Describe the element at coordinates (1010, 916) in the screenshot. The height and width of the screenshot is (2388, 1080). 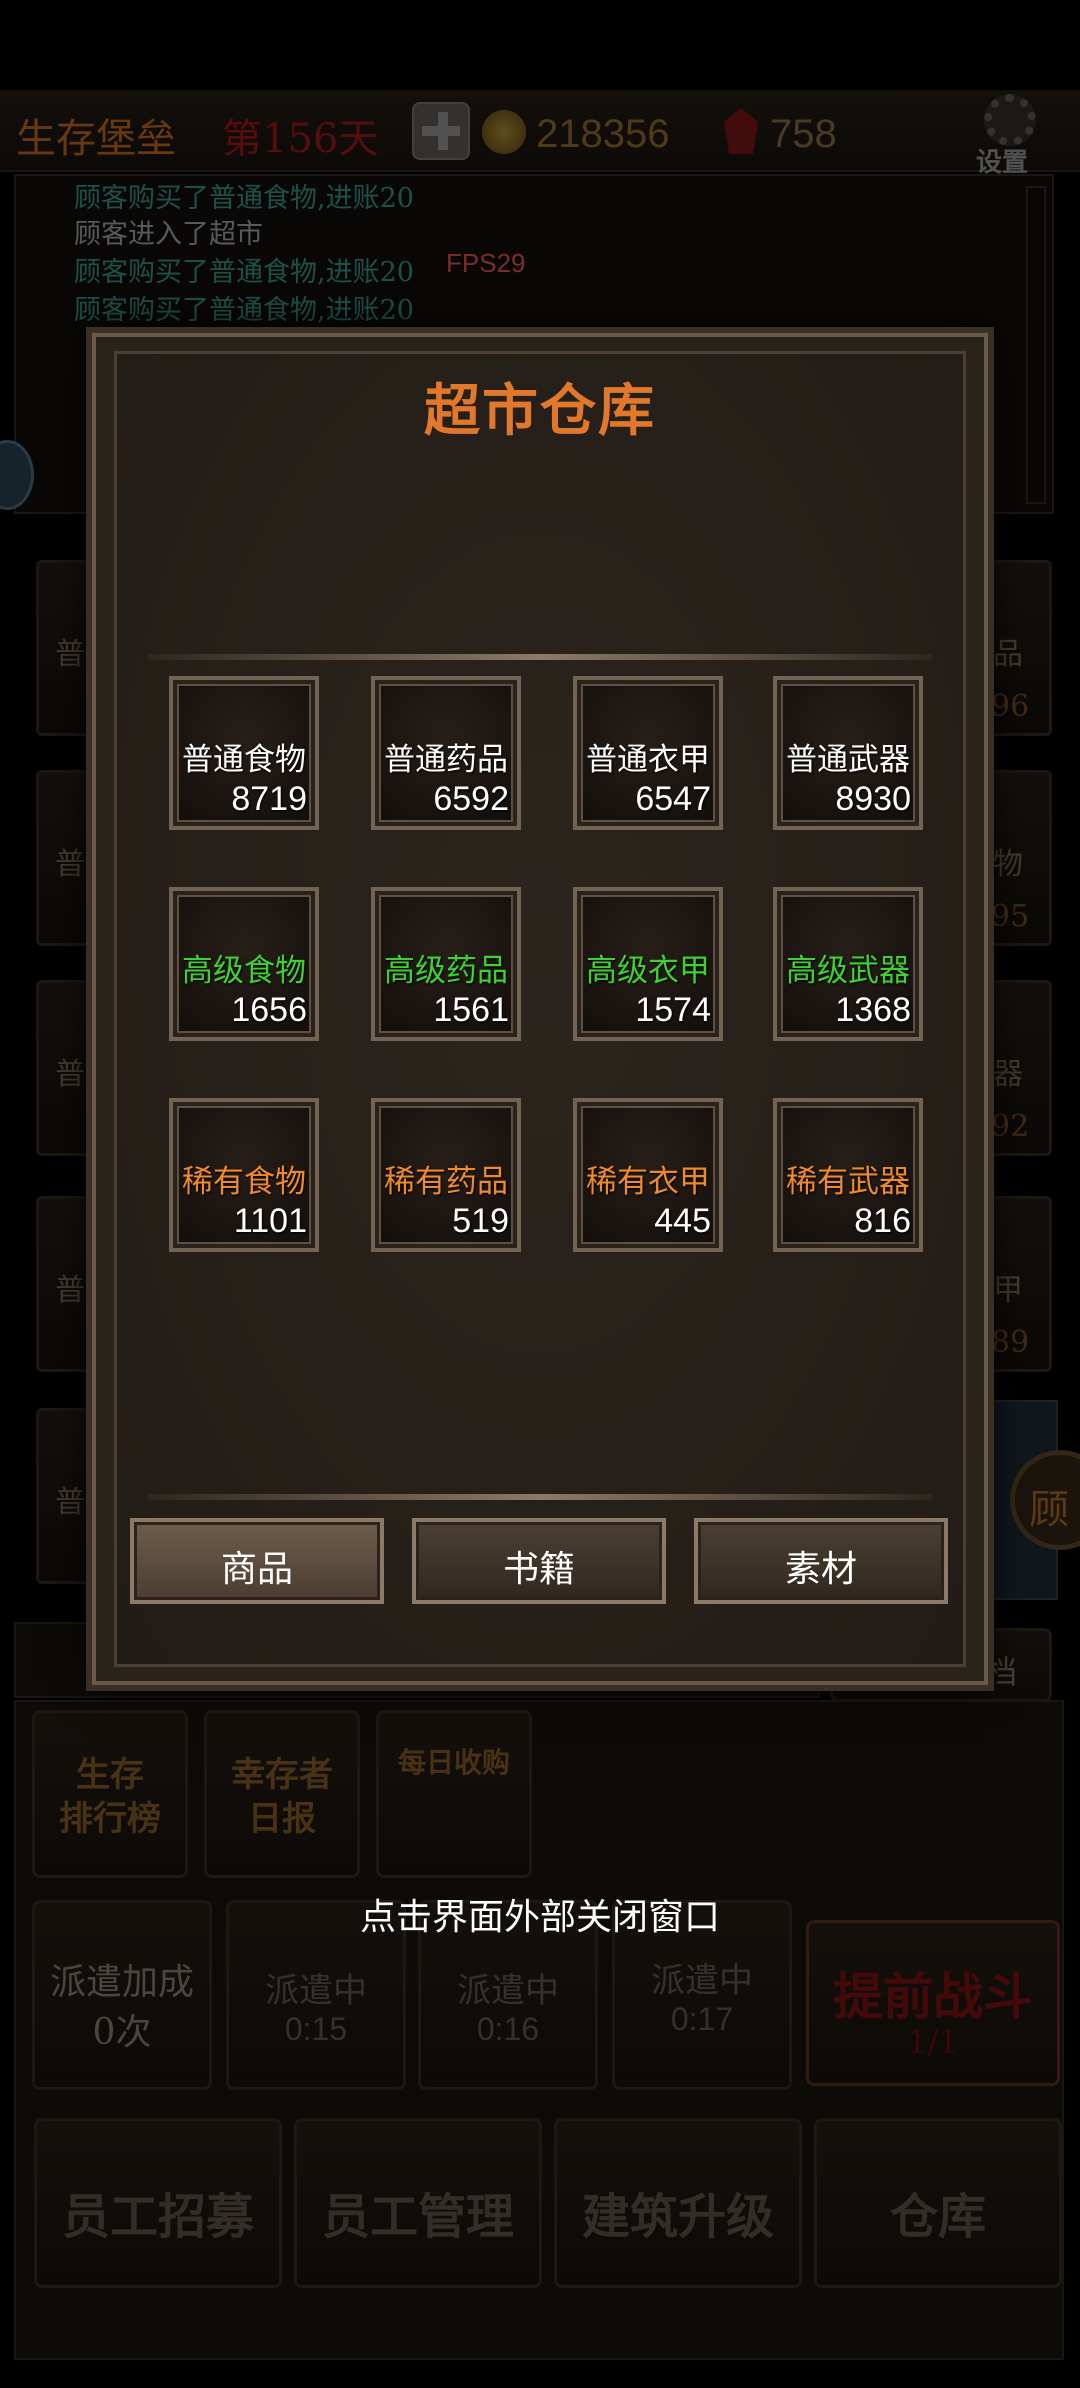
I see `right-card-number: 95` at that location.